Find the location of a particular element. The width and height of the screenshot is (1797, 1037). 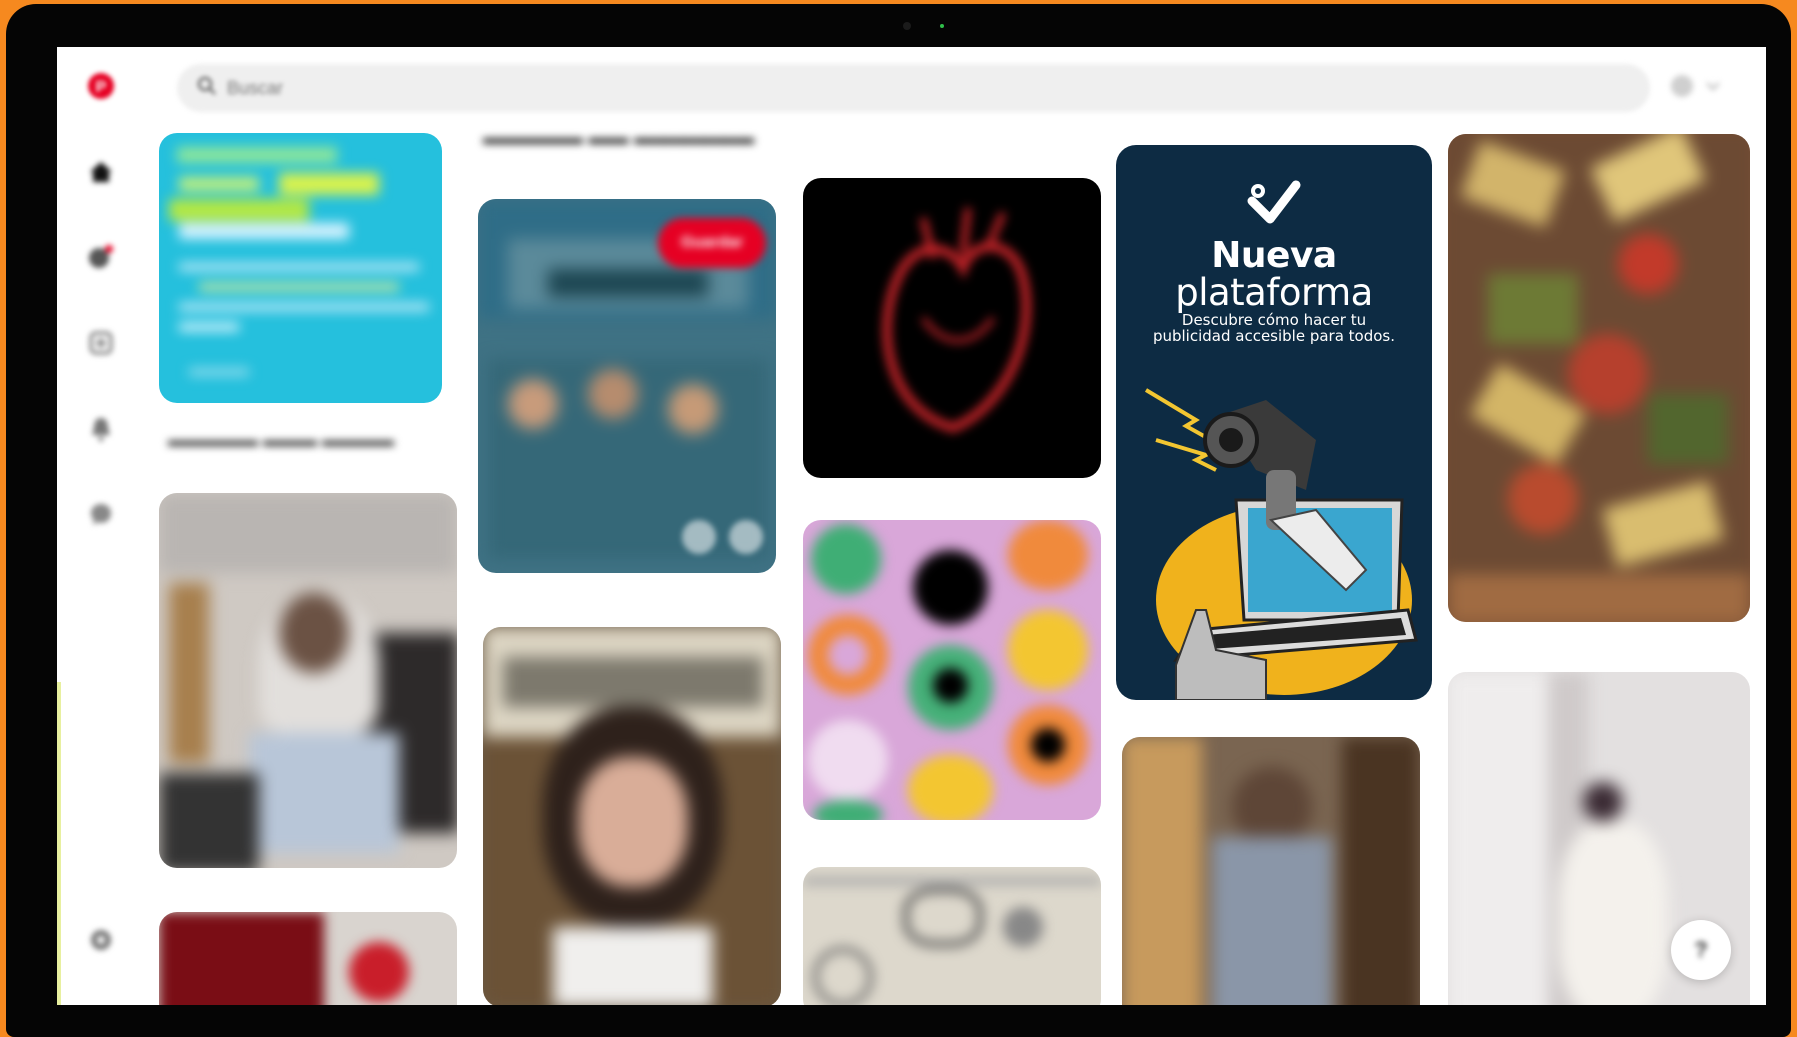

pin-caption: ▬▬▬▬▬ ▬▬▬ ▬▬▬▬ is located at coordinates (281, 440).